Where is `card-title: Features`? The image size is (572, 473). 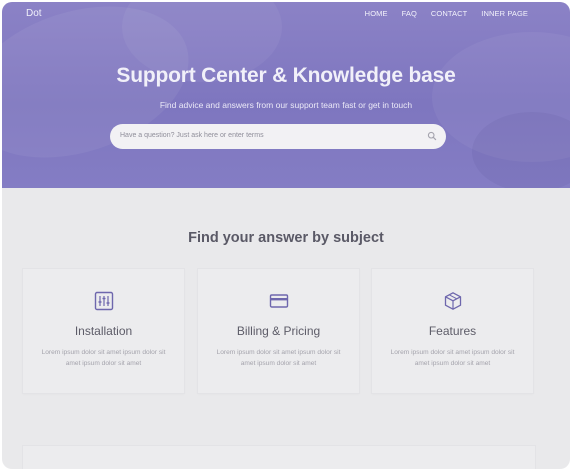 card-title: Features is located at coordinates (452, 331).